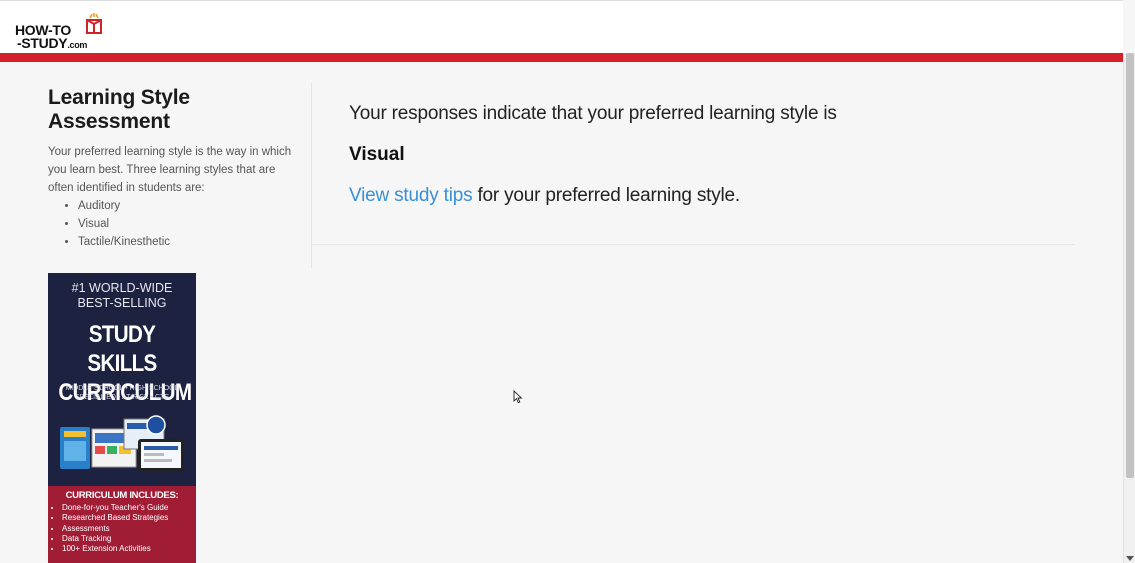 The image size is (1135, 563). Describe the element at coordinates (693, 244) in the screenshot. I see `content-divider` at that location.